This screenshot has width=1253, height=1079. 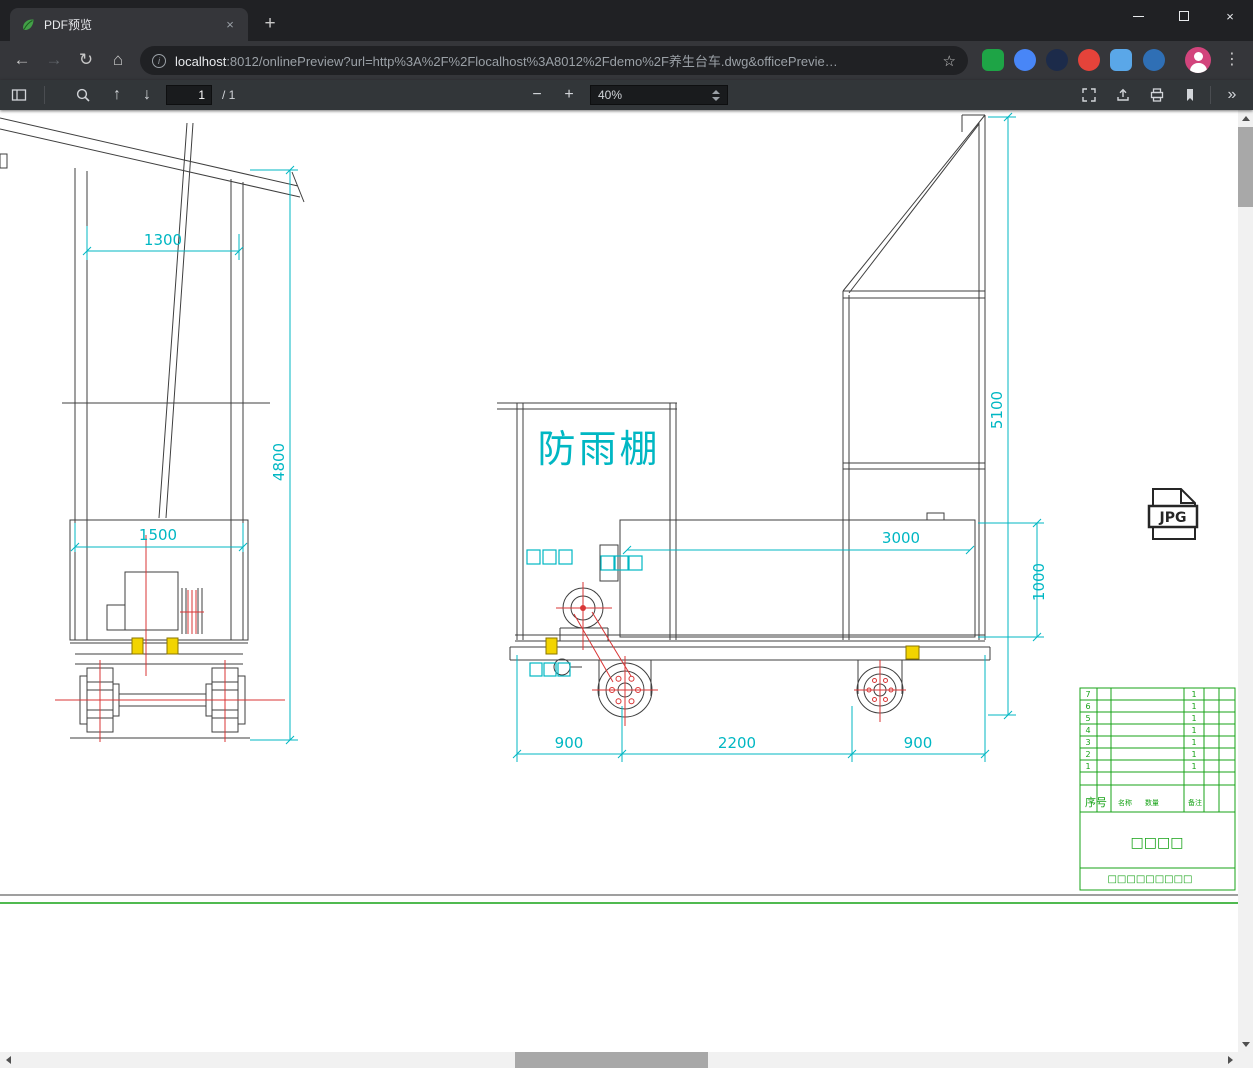 What do you see at coordinates (626, 1073) in the screenshot?
I see `window-bottom-edge` at bounding box center [626, 1073].